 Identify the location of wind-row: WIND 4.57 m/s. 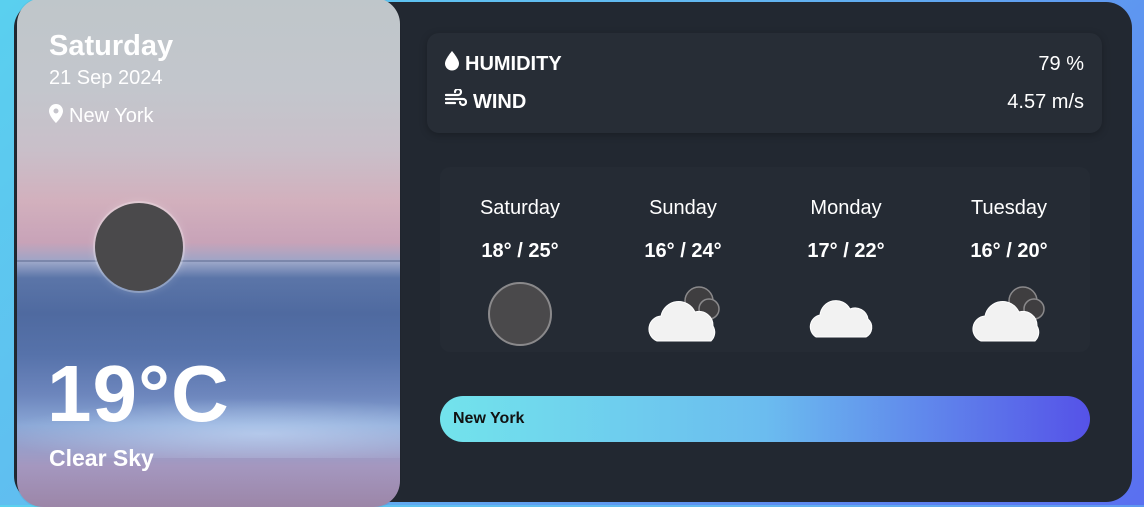
(764, 101).